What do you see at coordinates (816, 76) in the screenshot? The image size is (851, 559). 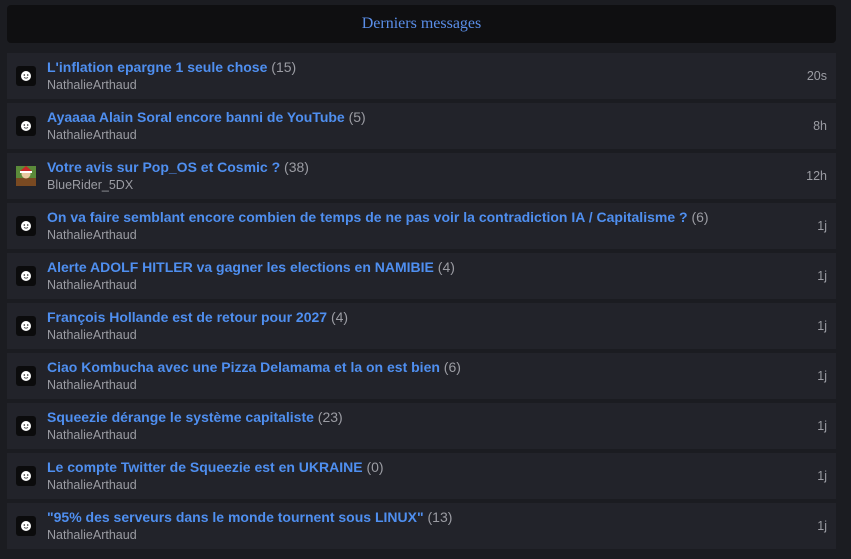 I see `thread-time: 20s` at bounding box center [816, 76].